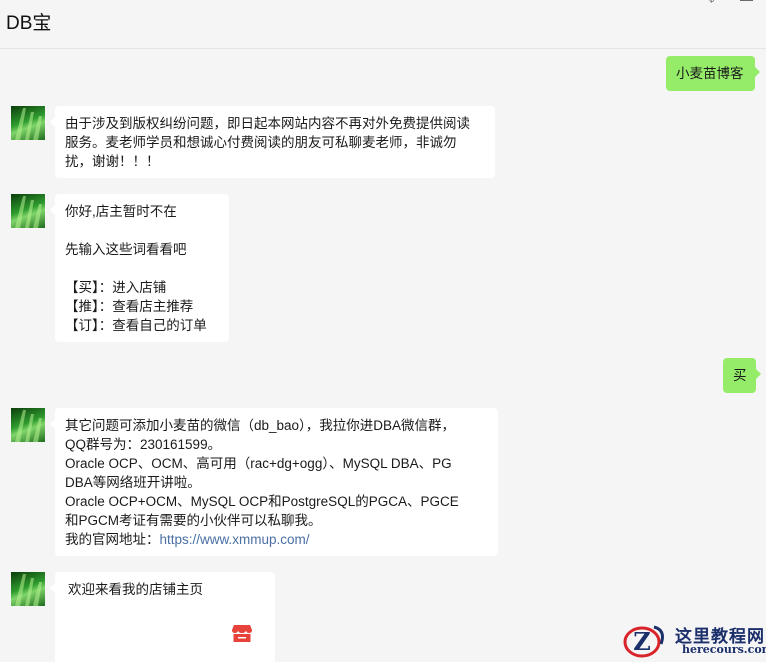 This screenshot has width=766, height=662. I want to click on message-text: QQ群号为：230161599。, so click(143, 444).